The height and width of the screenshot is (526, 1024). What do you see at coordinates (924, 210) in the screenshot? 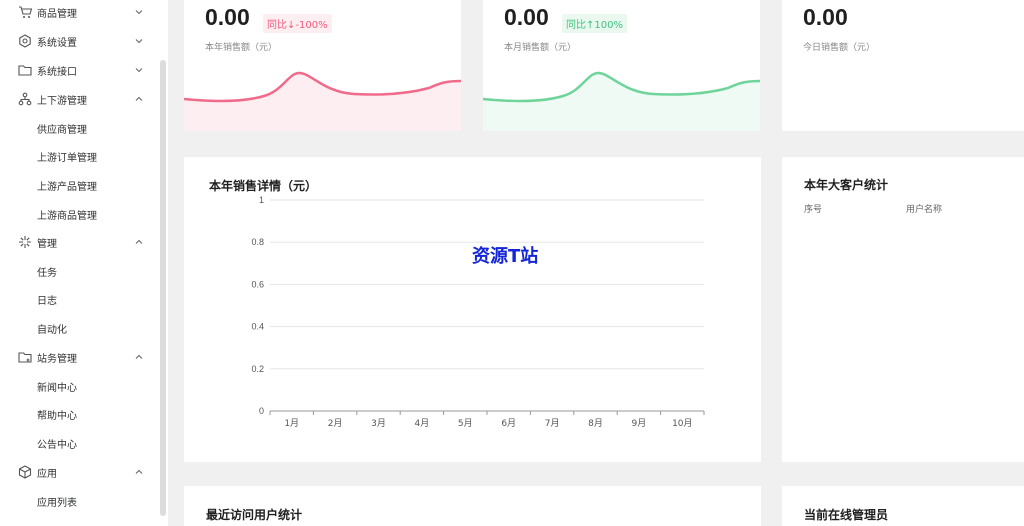
I see `column-header-username: 用户名称` at bounding box center [924, 210].